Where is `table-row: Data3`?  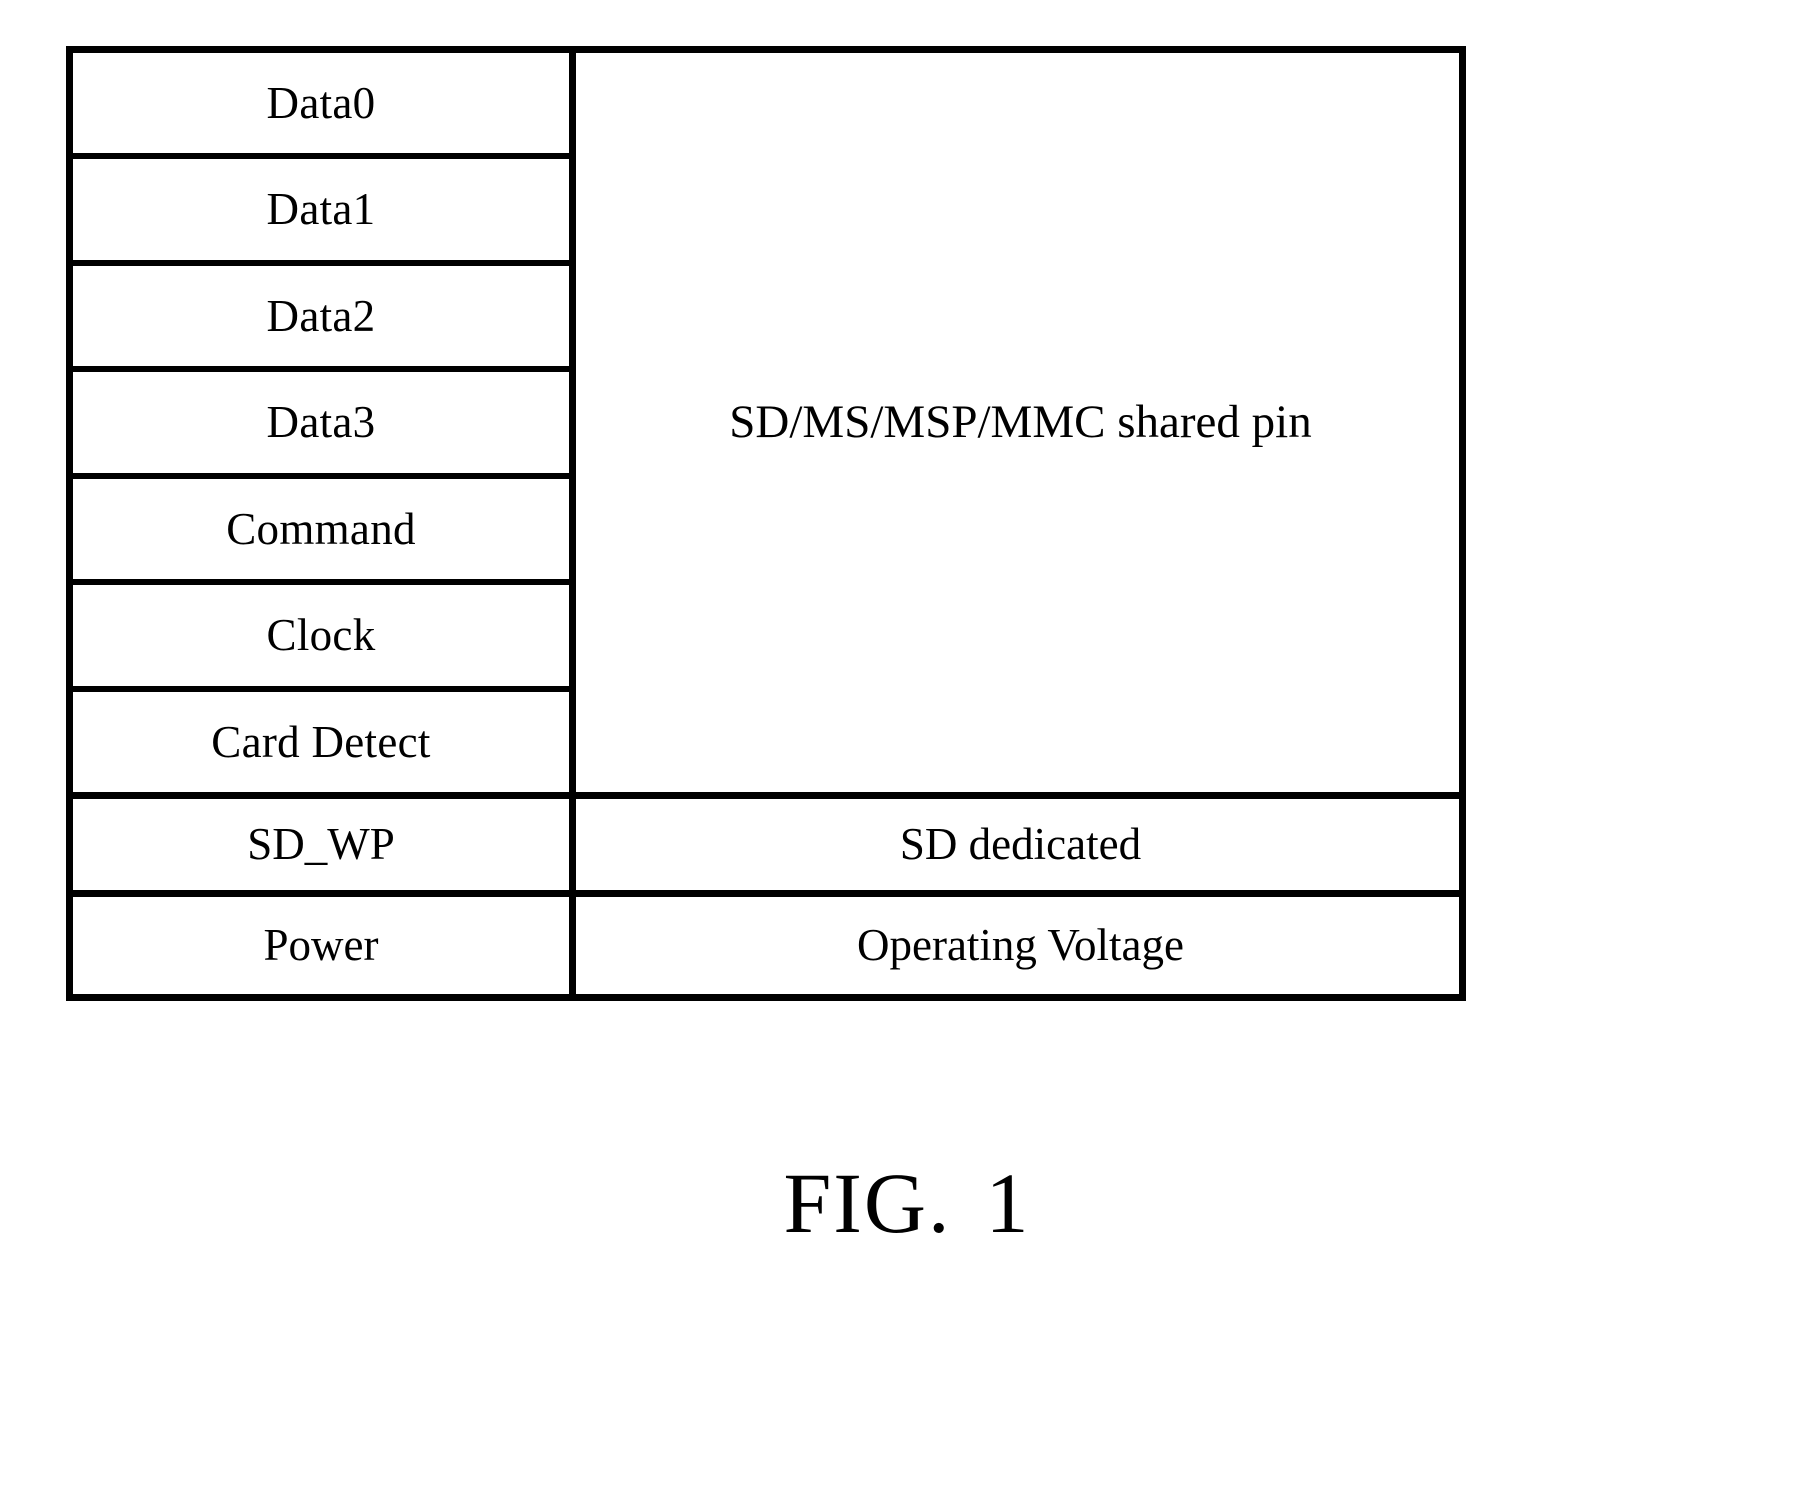
table-row: Data3 is located at coordinates (321, 425).